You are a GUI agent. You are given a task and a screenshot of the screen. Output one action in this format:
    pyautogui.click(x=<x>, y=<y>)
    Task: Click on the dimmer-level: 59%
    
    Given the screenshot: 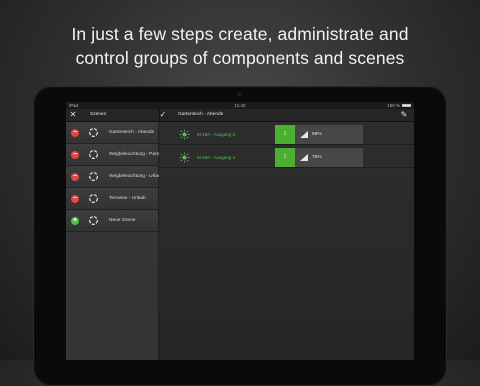 What is the action you would take?
    pyautogui.click(x=329, y=134)
    